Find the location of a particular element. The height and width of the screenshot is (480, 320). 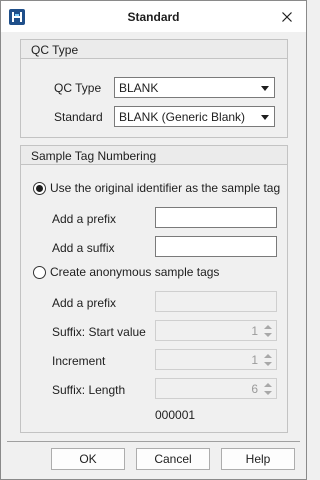

help-button: Help is located at coordinates (258, 459).